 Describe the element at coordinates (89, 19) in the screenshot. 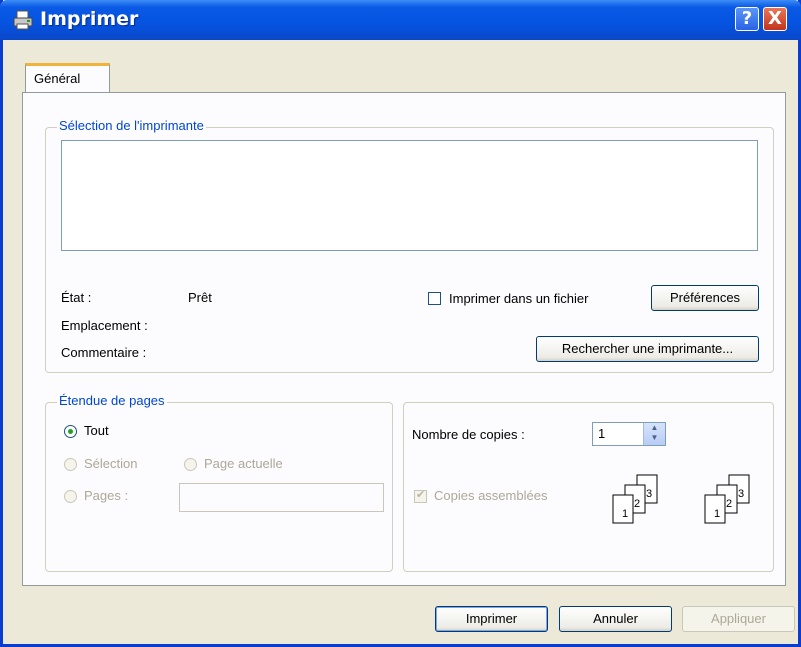

I see `window-title: Imprimer` at that location.